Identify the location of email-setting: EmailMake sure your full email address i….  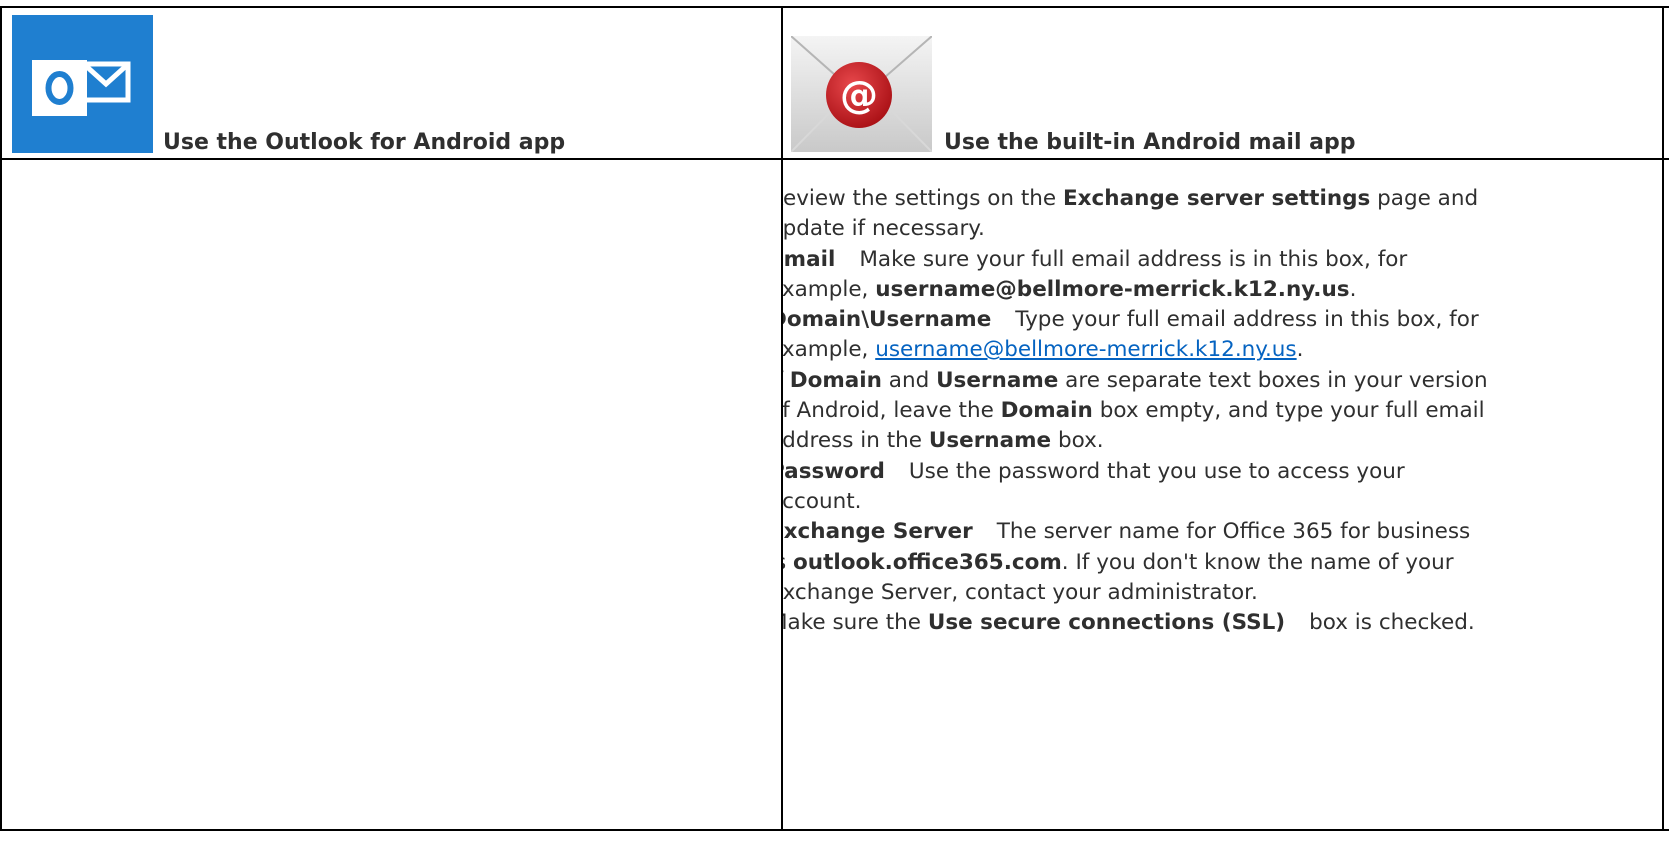
(1216, 260).